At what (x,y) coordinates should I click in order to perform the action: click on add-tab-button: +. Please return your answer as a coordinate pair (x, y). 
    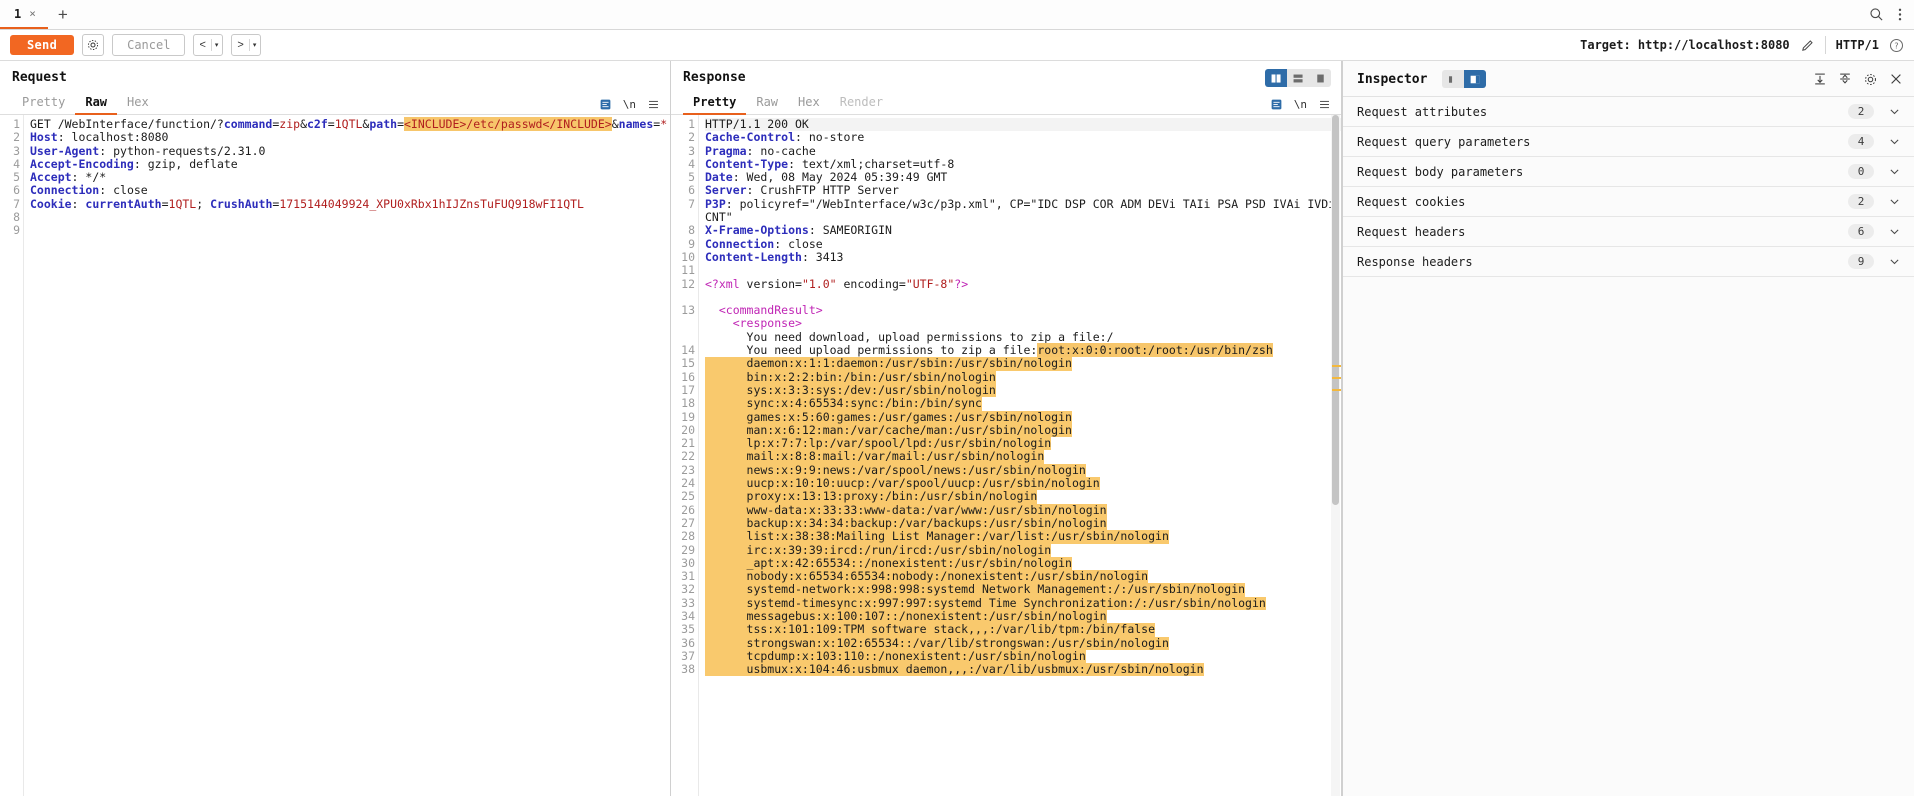
    Looking at the image, I should click on (63, 14).